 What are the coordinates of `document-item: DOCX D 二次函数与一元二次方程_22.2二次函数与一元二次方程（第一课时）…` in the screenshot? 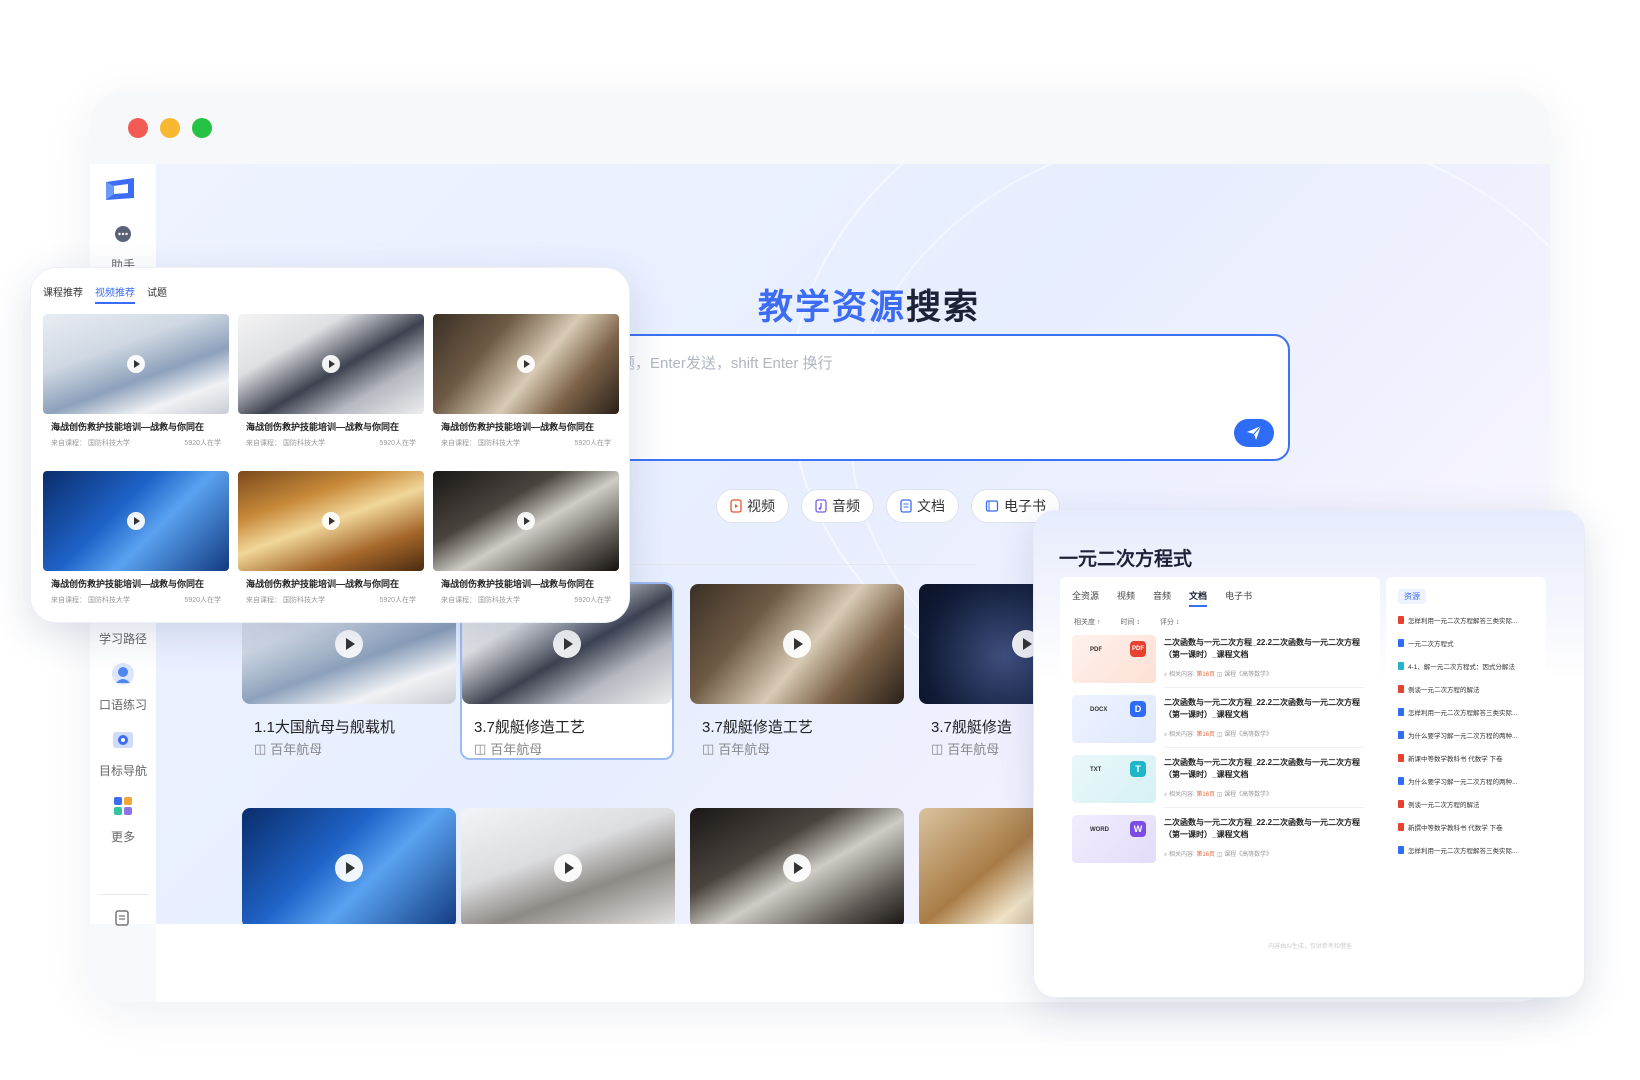 It's located at (1222, 723).